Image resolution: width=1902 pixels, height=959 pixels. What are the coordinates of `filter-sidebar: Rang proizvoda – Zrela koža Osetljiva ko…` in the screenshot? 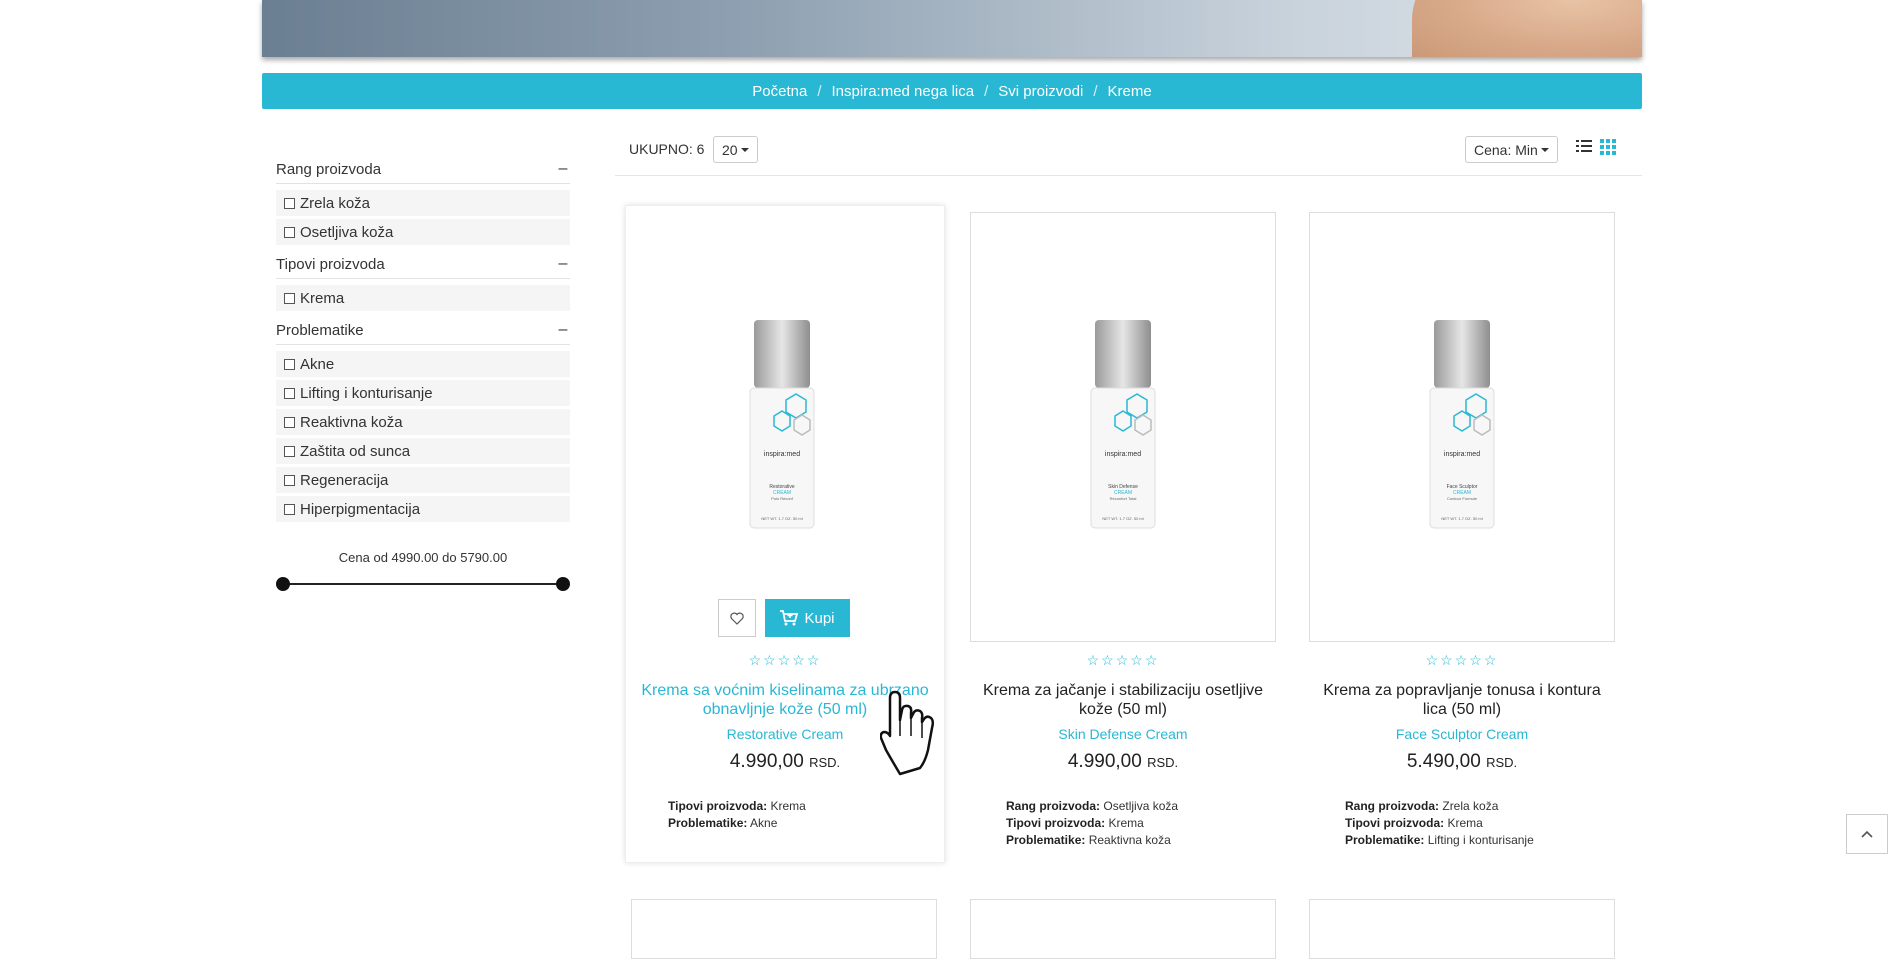 It's located at (423, 374).